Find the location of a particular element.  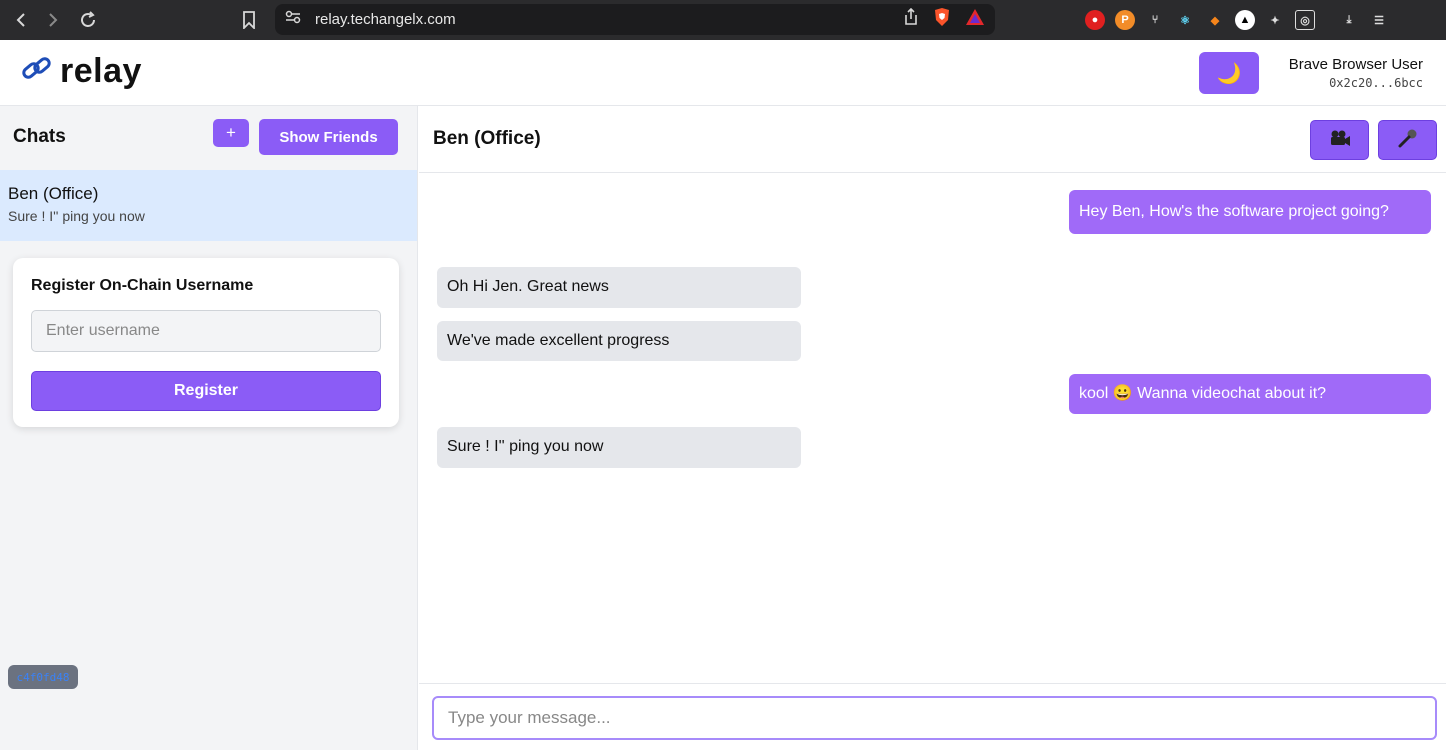

reader-mode-icon: ◎ is located at coordinates (1305, 20).